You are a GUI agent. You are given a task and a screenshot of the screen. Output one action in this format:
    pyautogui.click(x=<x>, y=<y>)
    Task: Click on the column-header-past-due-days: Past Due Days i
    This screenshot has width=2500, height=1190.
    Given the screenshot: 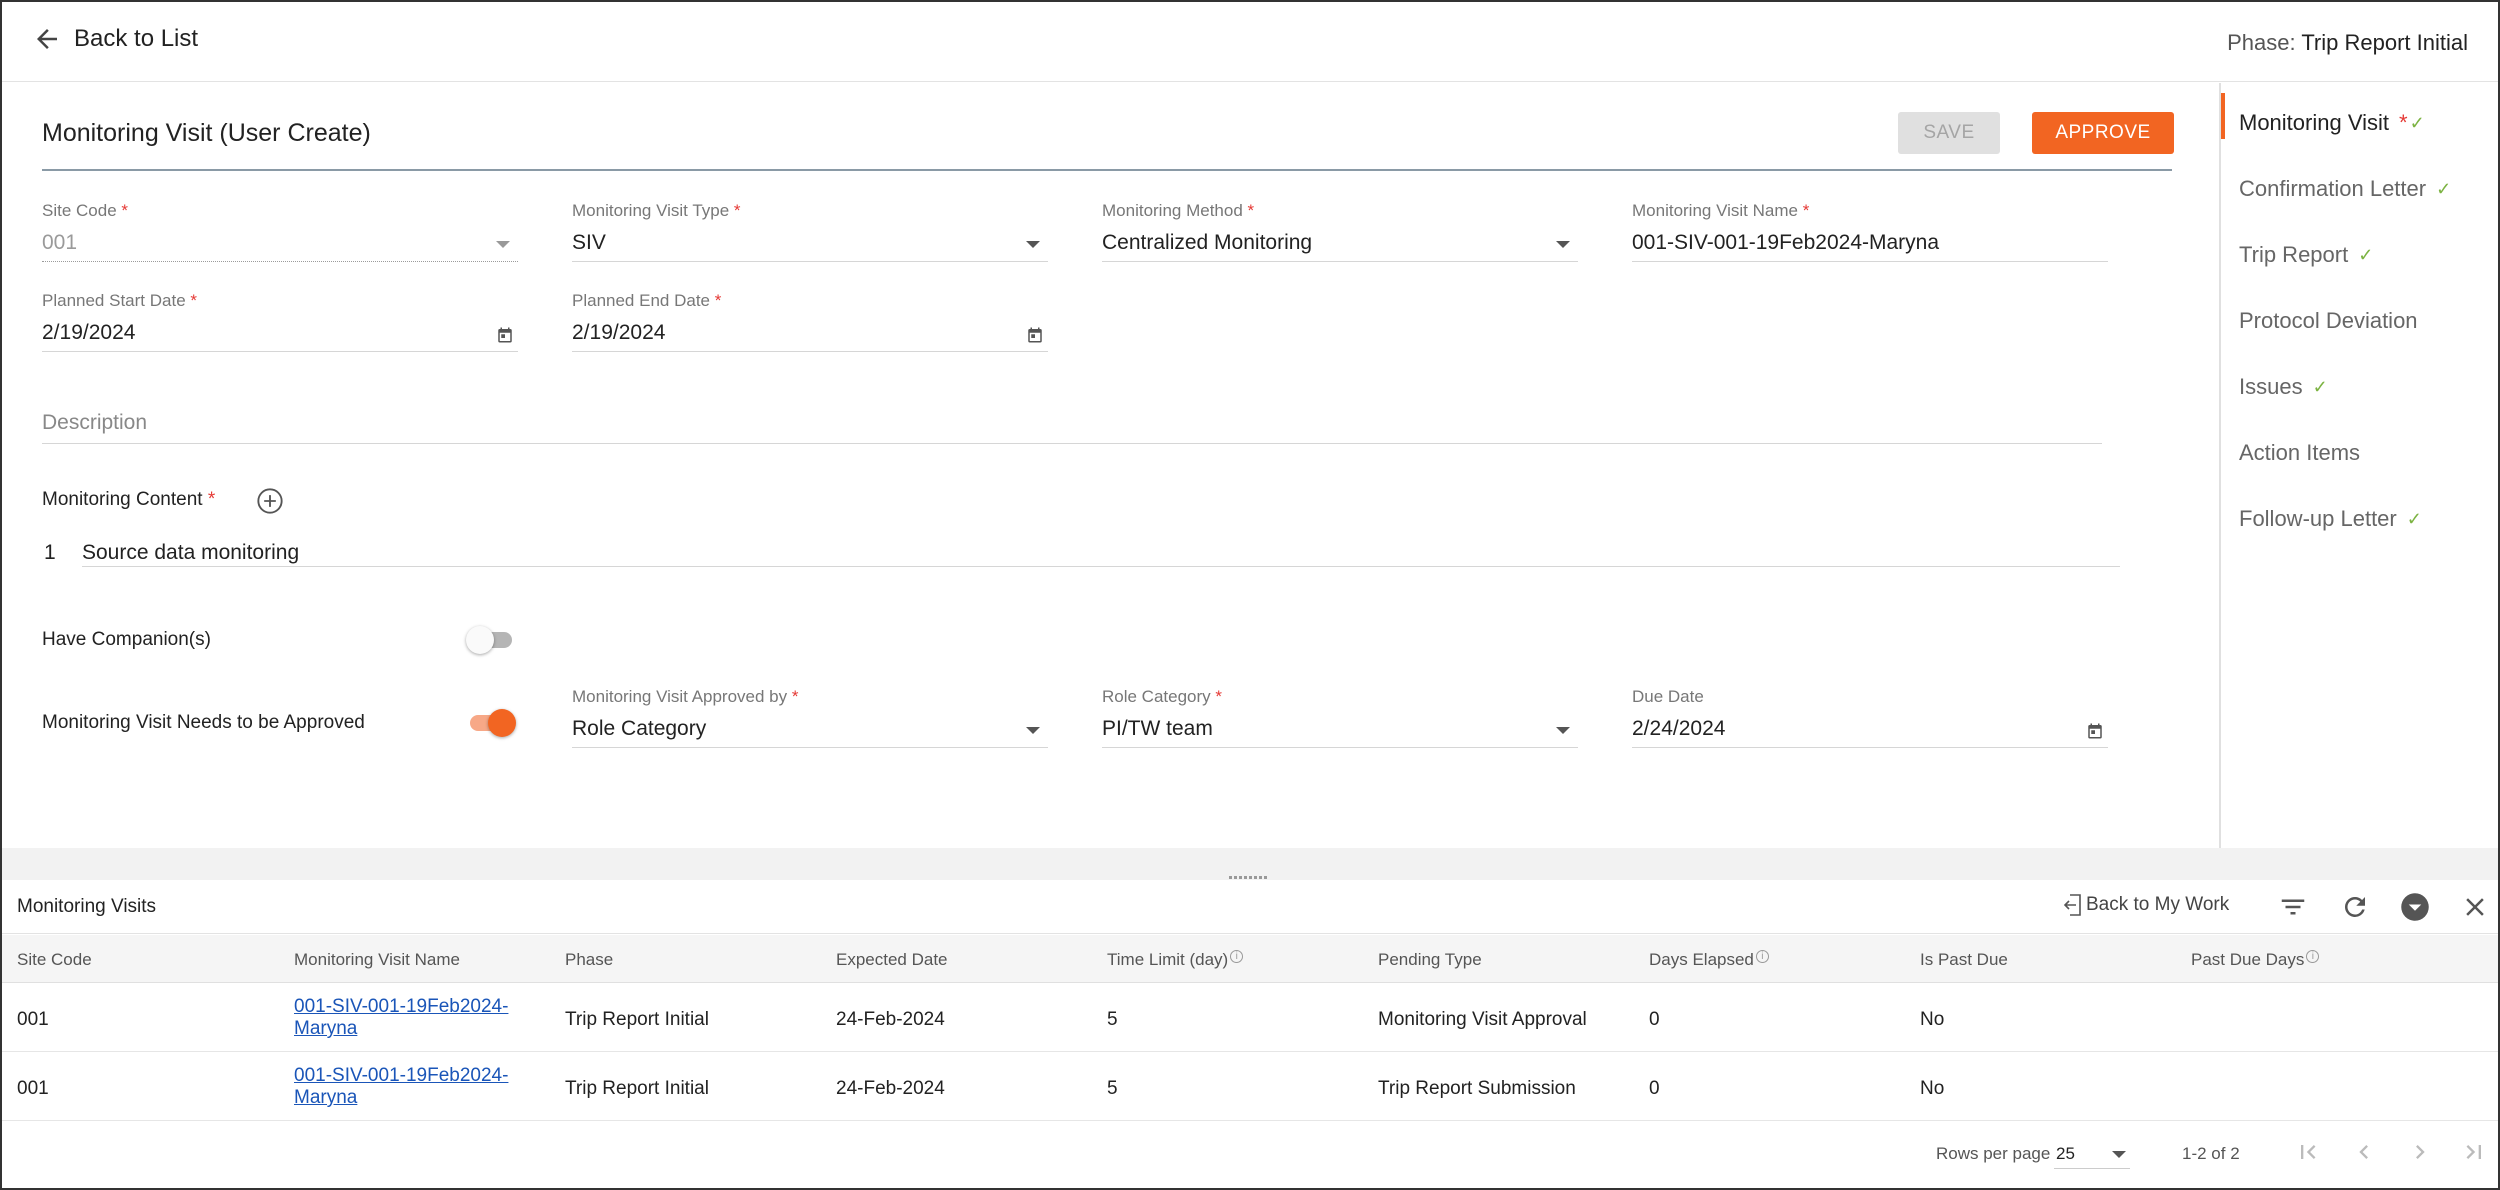 What is the action you would take?
    pyautogui.click(x=2255, y=960)
    